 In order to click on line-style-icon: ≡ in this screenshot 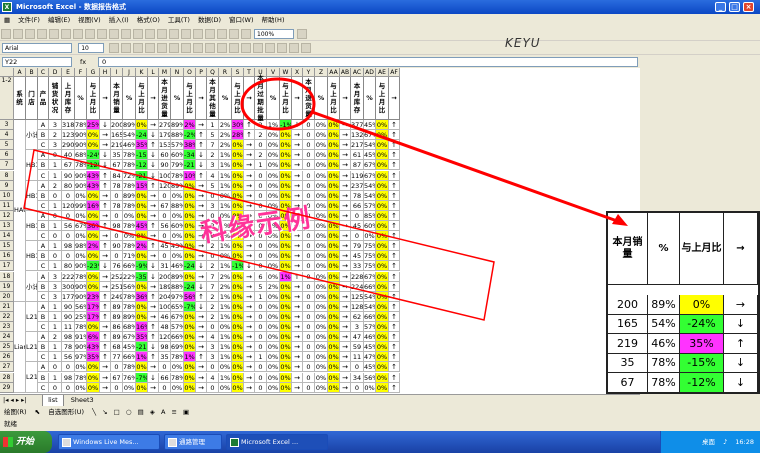, I will do `click(173, 412)`.